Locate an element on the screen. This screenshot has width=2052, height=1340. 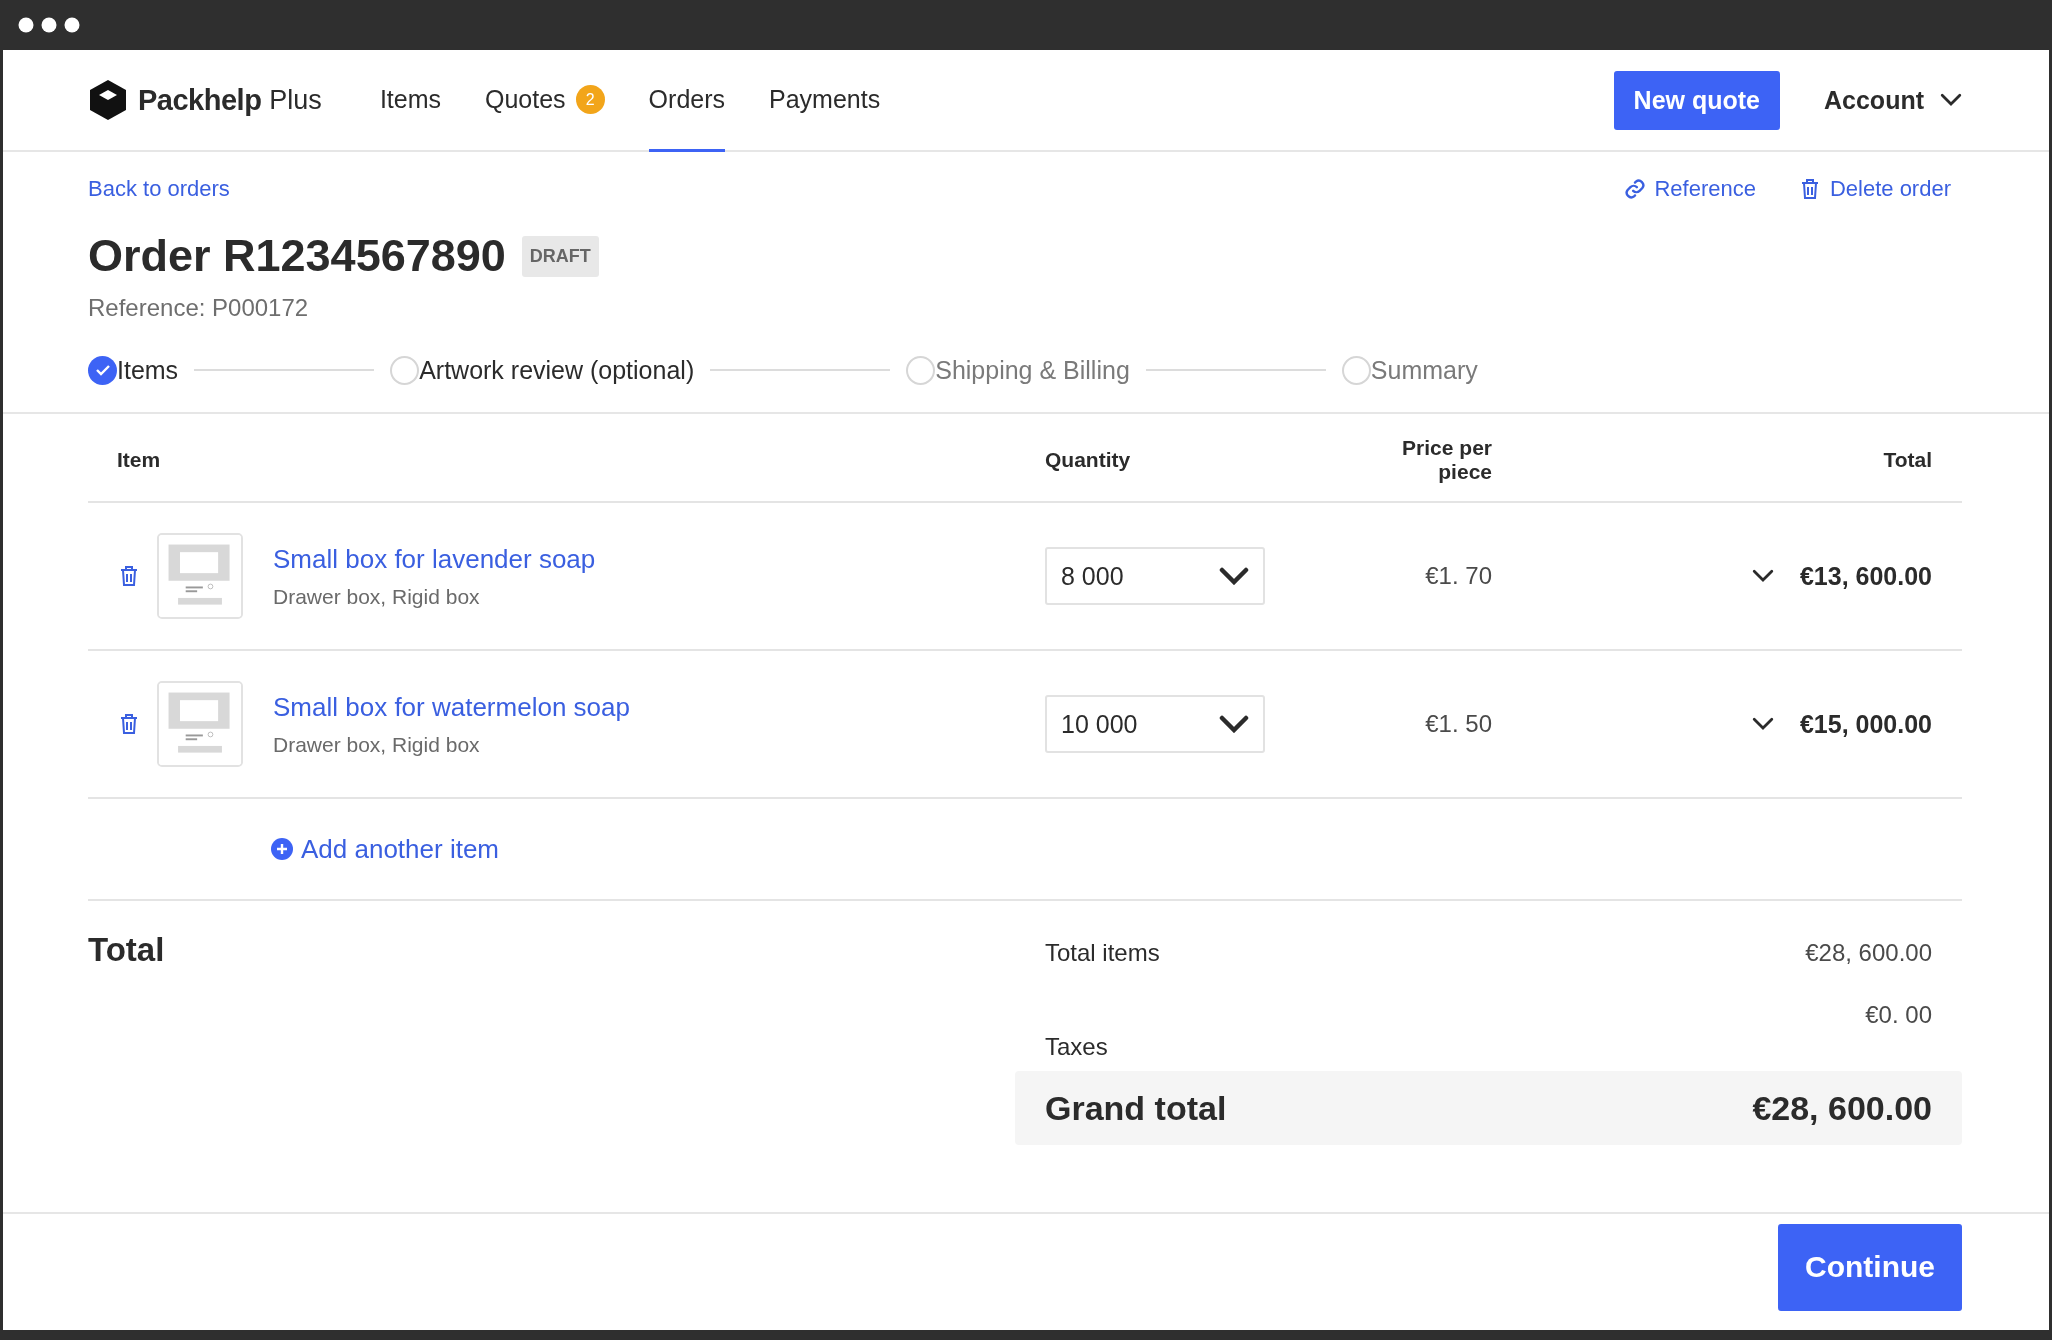
brand-name: Packhelp is located at coordinates (200, 100).